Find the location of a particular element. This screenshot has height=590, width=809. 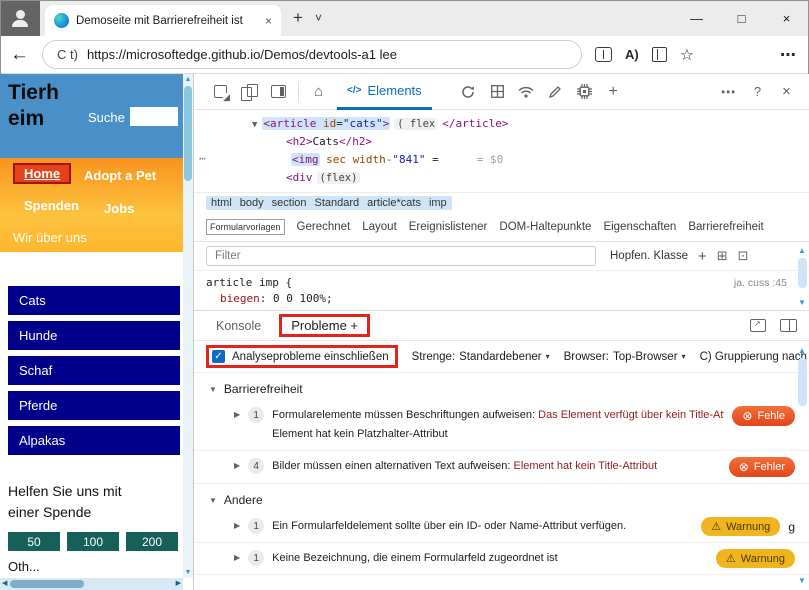

feedback-icon is located at coordinates (758, 325).